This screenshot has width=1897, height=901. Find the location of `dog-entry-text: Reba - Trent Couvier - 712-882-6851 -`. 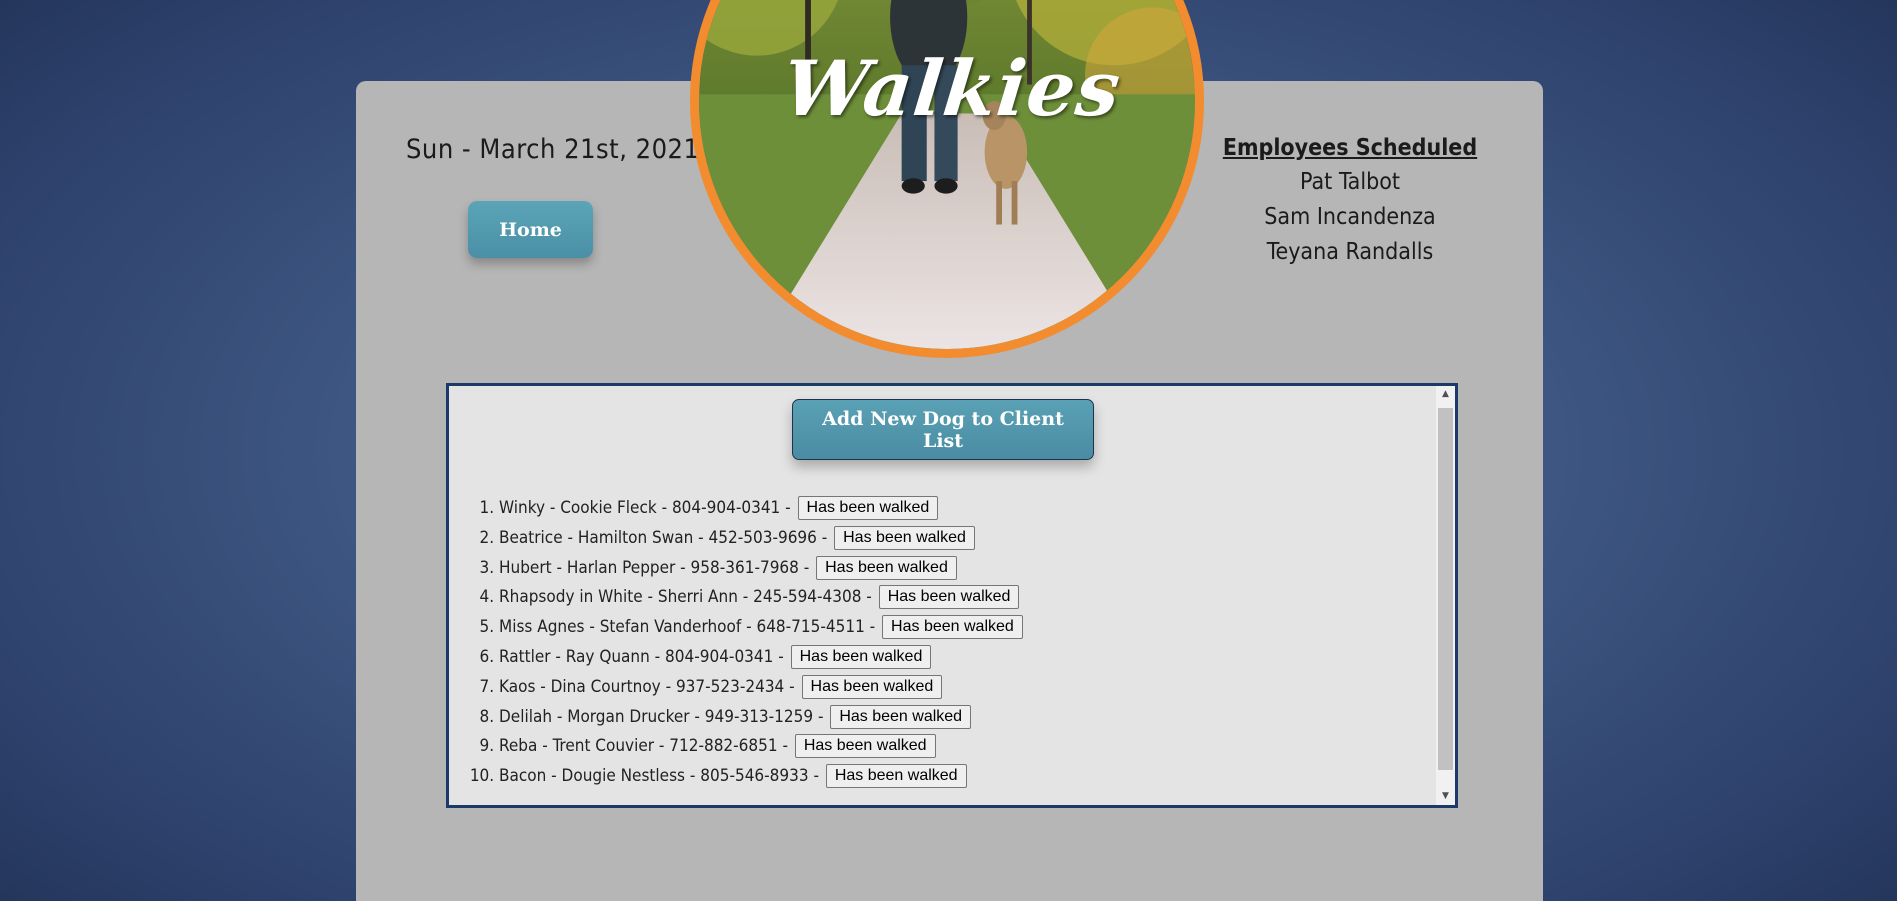

dog-entry-text: Reba - Trent Couvier - 712-882-6851 - is located at coordinates (643, 746).